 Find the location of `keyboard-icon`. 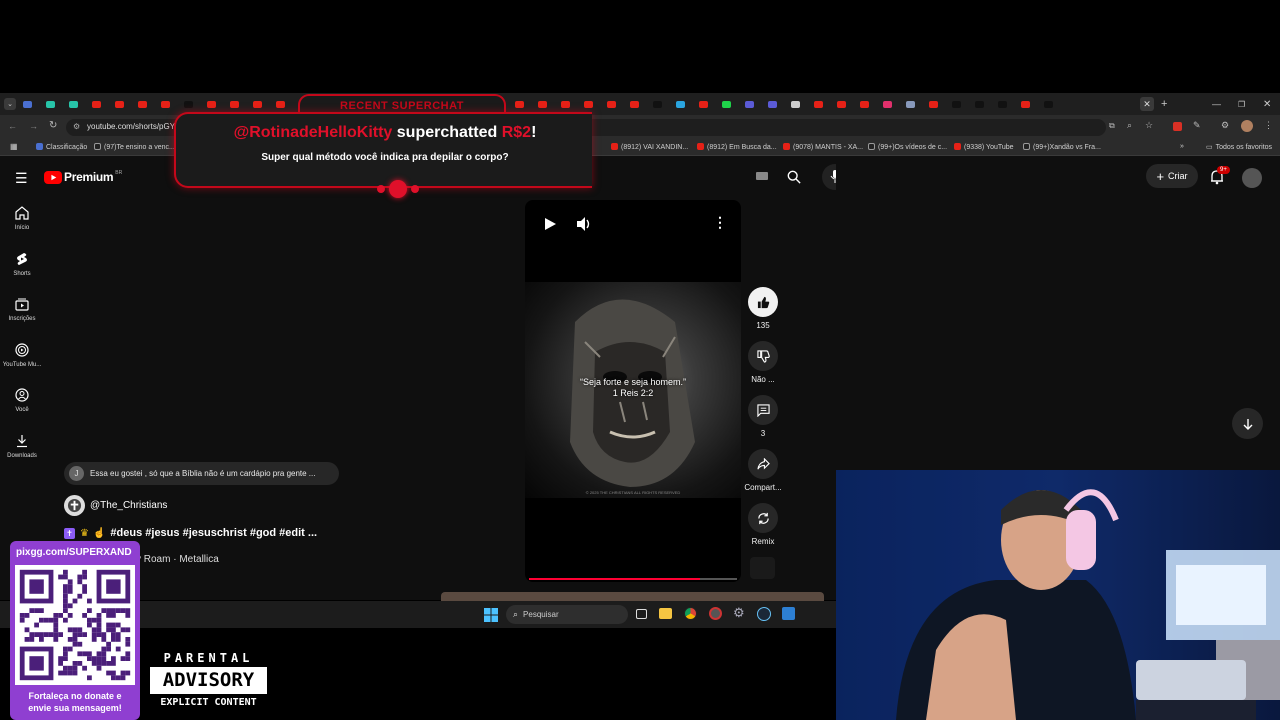

keyboard-icon is located at coordinates (762, 176).